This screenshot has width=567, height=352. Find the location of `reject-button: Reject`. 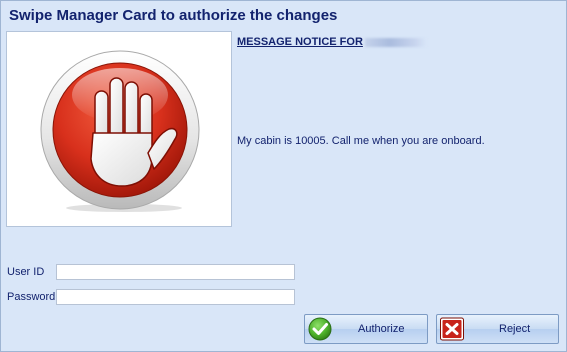

reject-button: Reject is located at coordinates (497, 329).